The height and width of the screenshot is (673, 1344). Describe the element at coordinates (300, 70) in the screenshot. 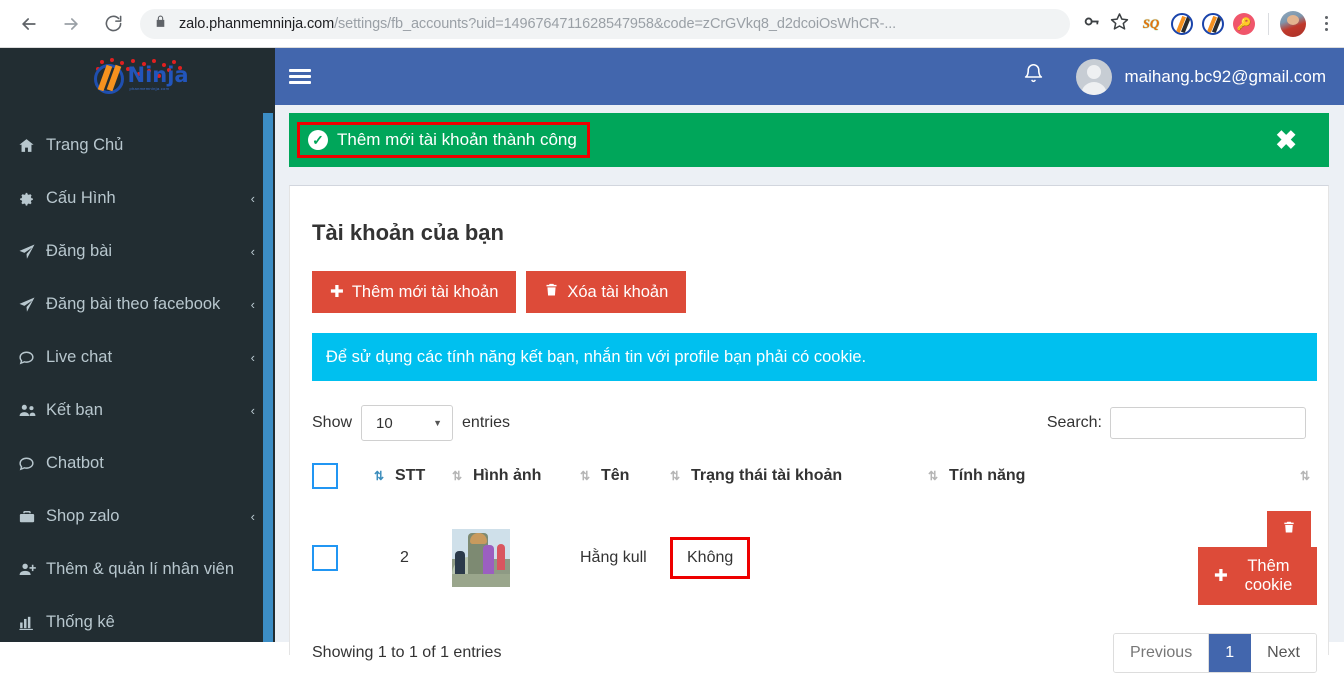

I see `hamburger-menu-icon` at that location.